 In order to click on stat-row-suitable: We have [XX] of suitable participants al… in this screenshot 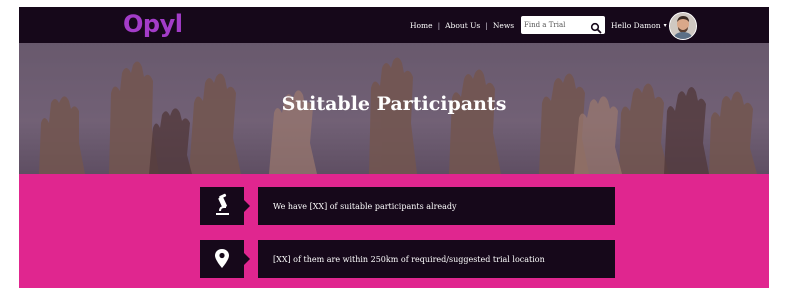, I will do `click(407, 206)`.